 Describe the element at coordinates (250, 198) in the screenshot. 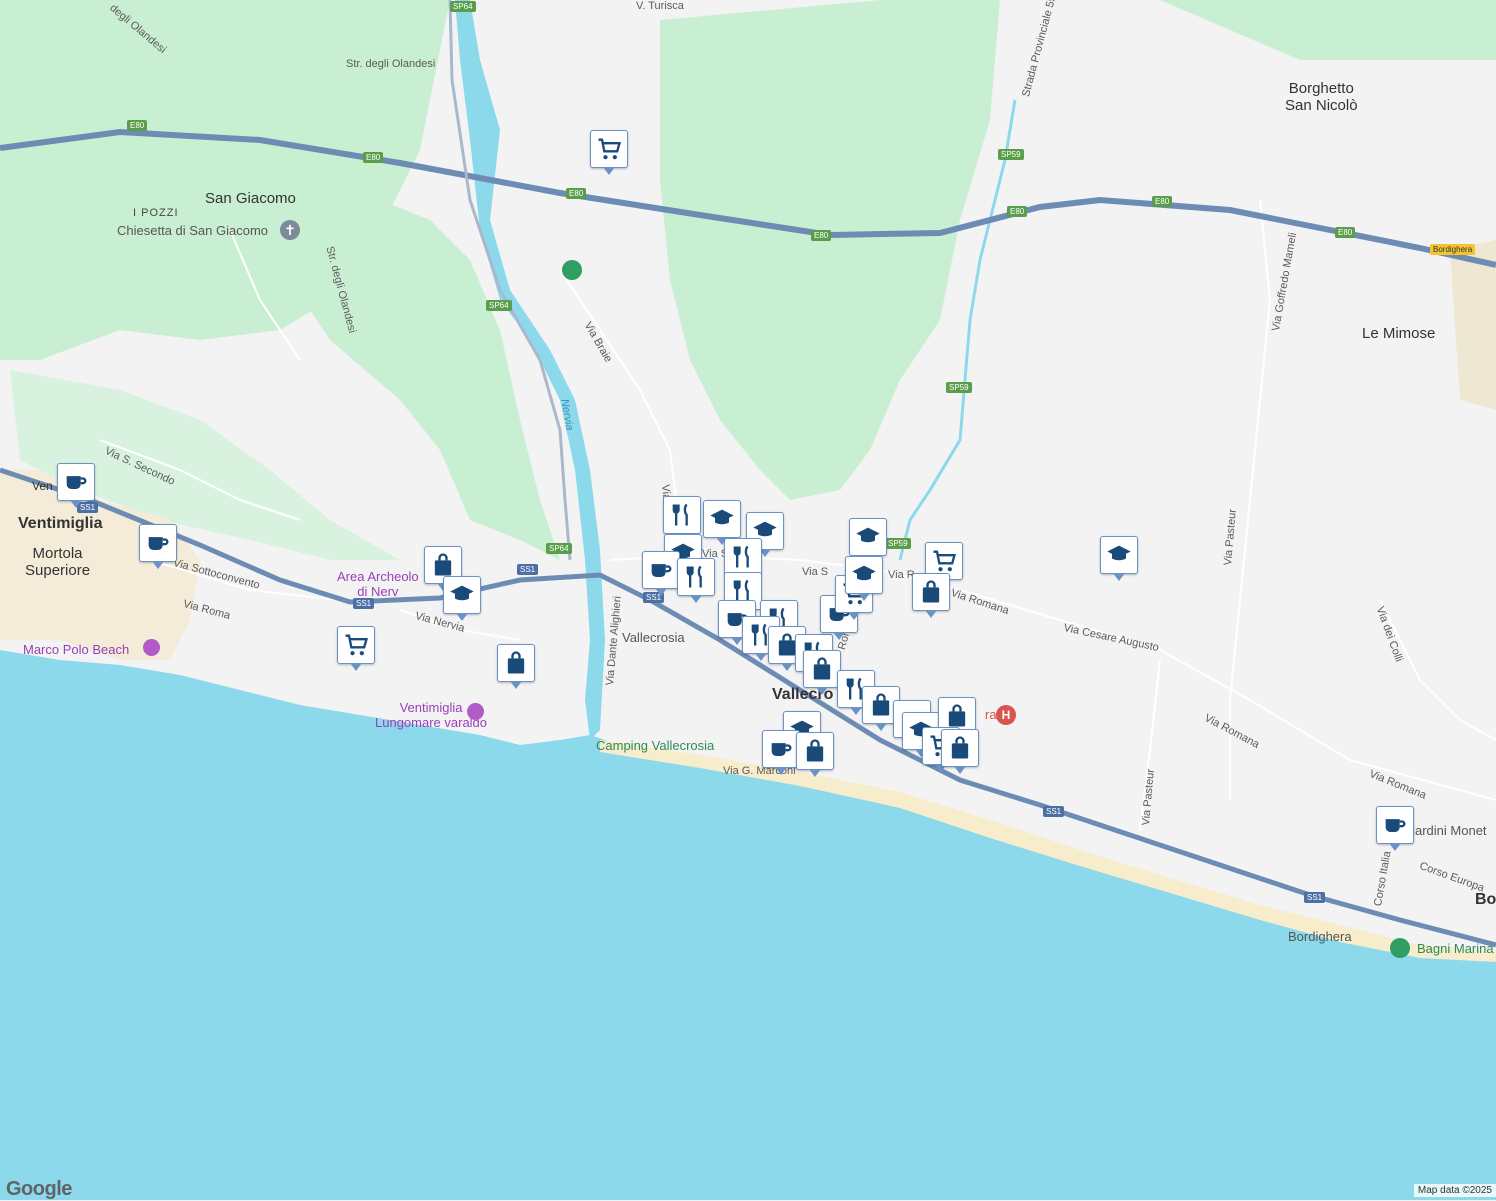

I see `place-san-giacomo: San Giacomo` at that location.